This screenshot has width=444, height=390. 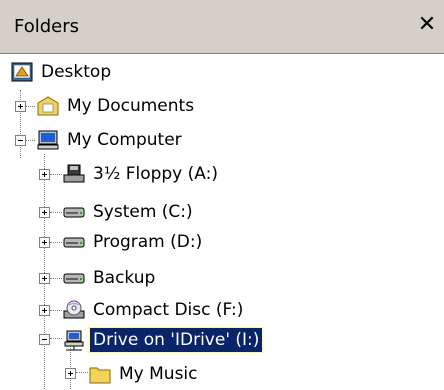 What do you see at coordinates (22, 72) in the screenshot?
I see `desktop-icon` at bounding box center [22, 72].